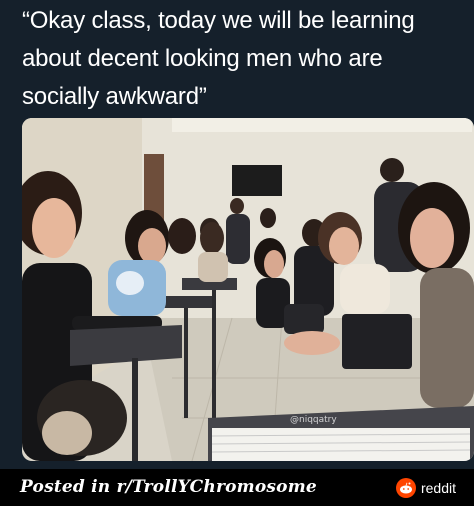 The width and height of the screenshot is (474, 506). I want to click on reddit-logo-icon, so click(405, 488).